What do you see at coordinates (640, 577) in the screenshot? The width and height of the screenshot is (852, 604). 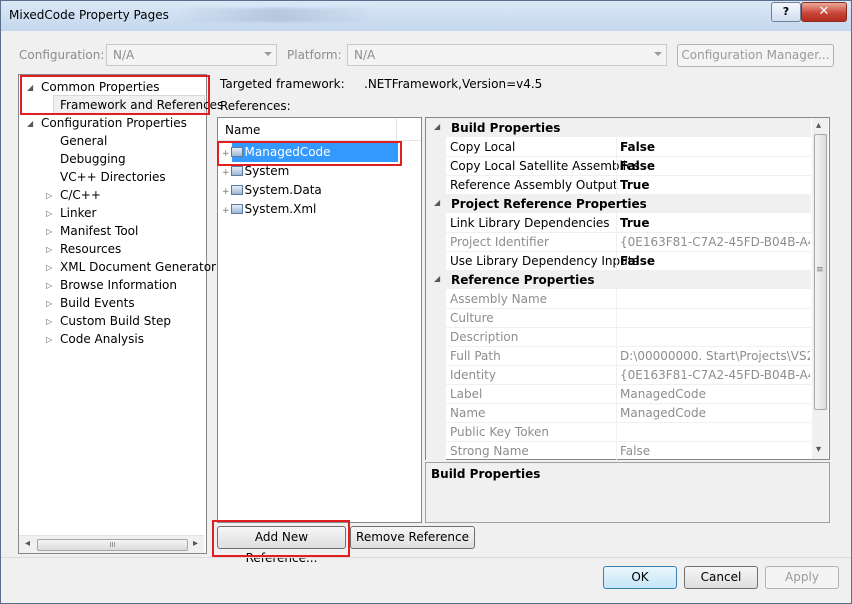 I see `ok-button: OK` at bounding box center [640, 577].